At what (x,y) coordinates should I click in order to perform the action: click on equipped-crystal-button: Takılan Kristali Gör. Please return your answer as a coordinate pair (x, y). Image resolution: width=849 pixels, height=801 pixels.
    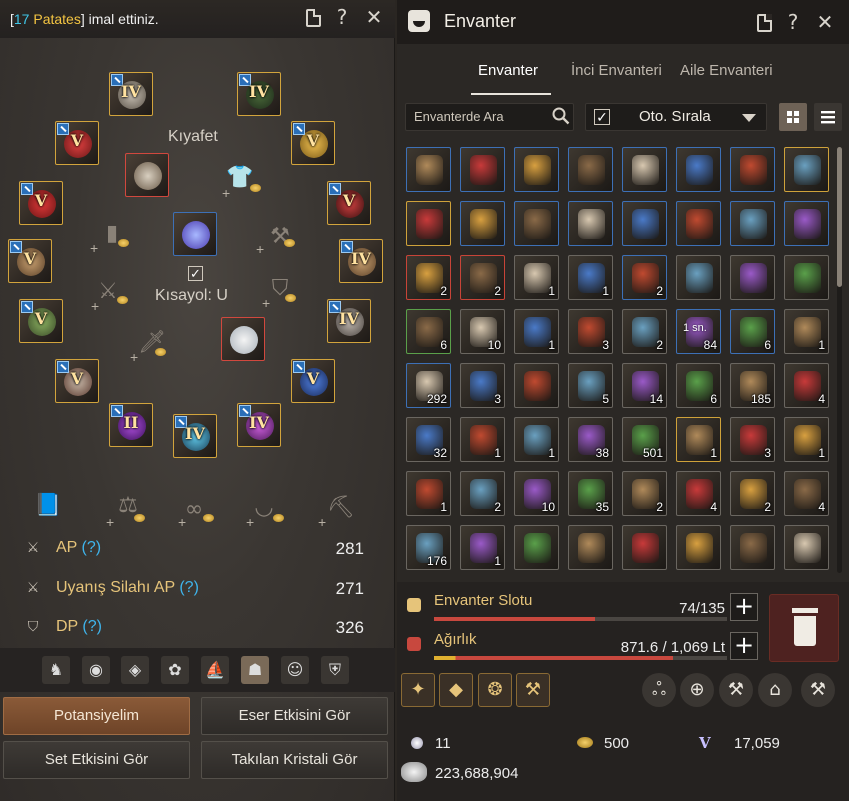
    Looking at the image, I should click on (294, 760).